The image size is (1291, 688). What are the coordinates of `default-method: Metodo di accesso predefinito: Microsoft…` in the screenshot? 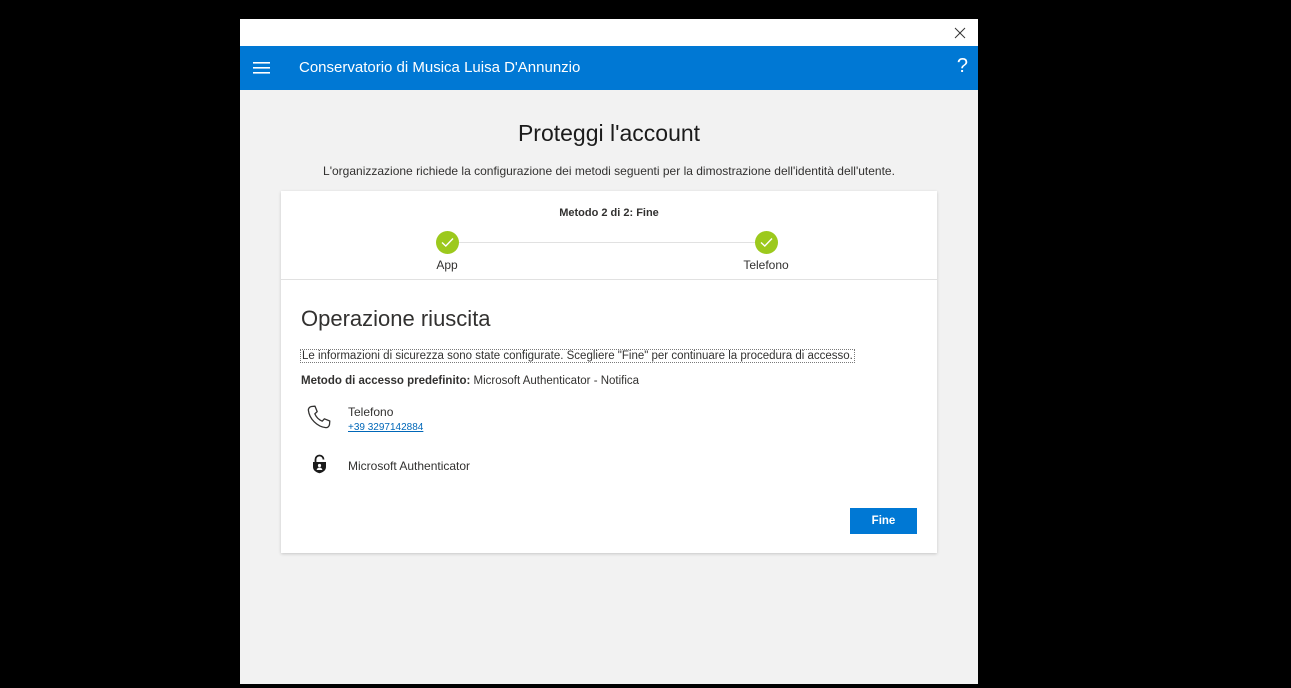 It's located at (470, 381).